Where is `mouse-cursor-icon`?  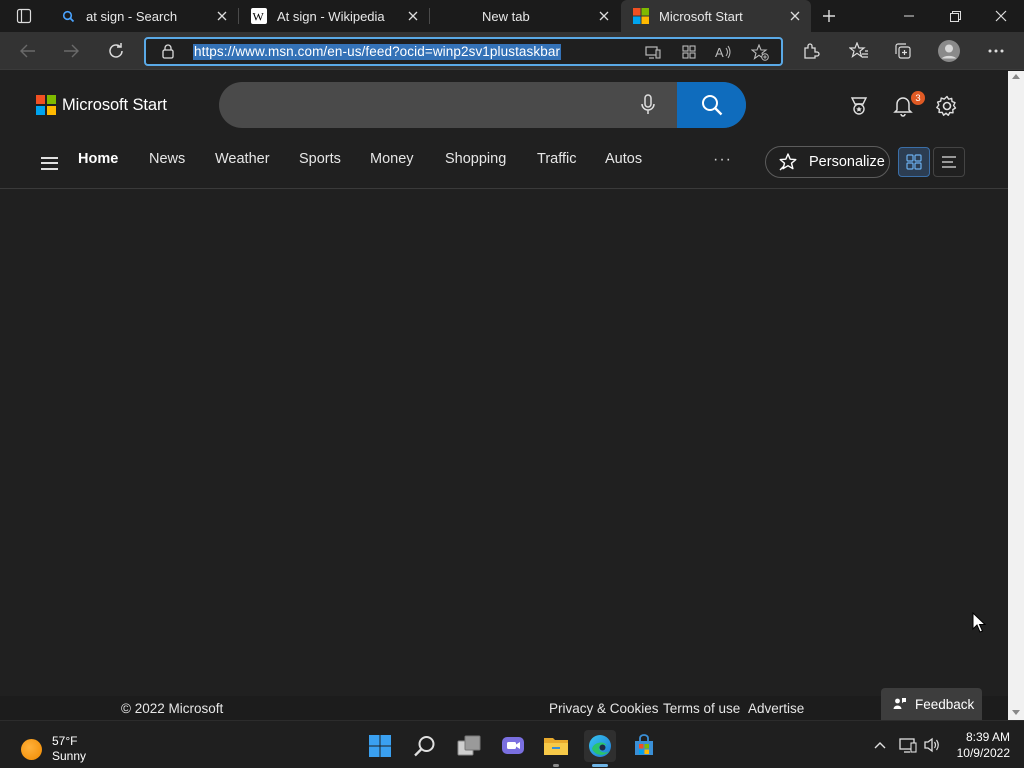 mouse-cursor-icon is located at coordinates (979, 625).